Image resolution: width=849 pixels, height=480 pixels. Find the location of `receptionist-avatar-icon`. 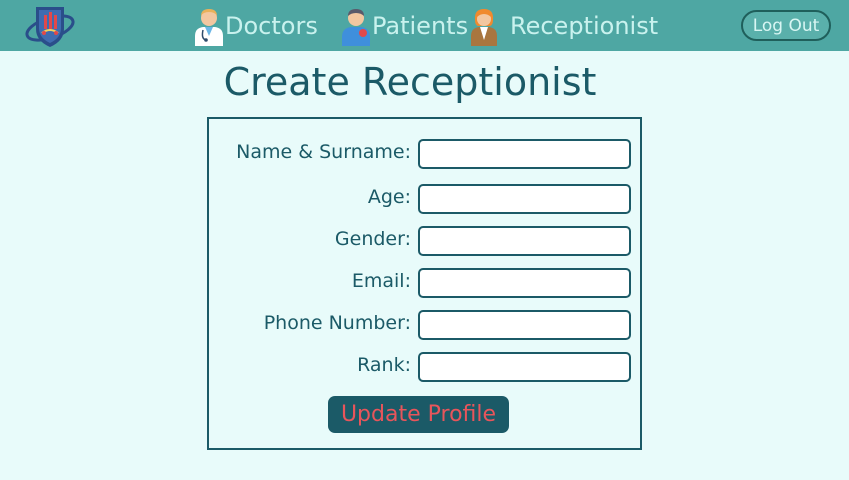

receptionist-avatar-icon is located at coordinates (484, 27).